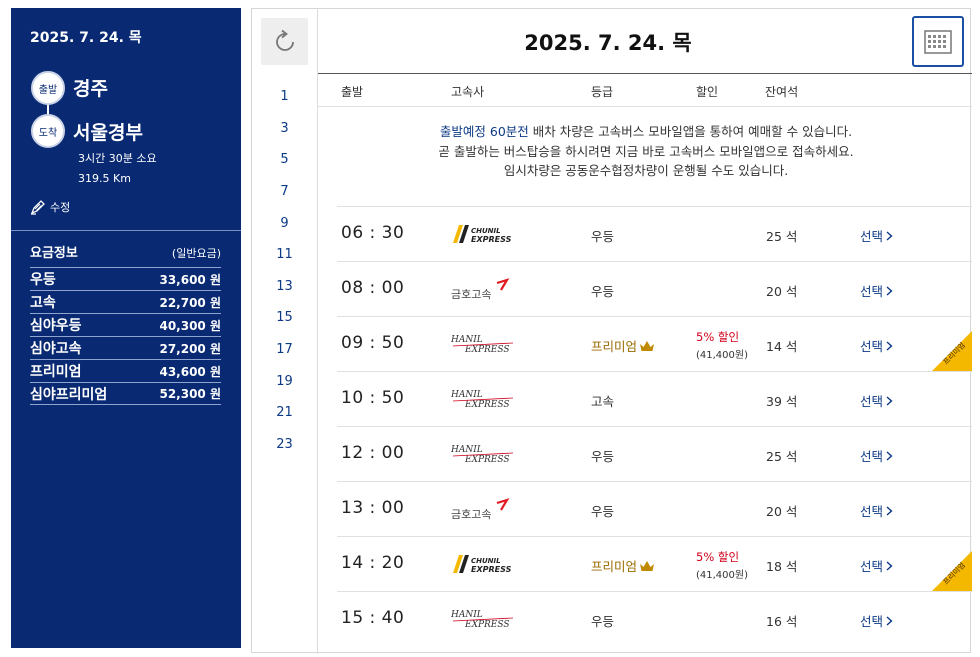  What do you see at coordinates (284, 445) in the screenshot?
I see `hour-link: 23` at bounding box center [284, 445].